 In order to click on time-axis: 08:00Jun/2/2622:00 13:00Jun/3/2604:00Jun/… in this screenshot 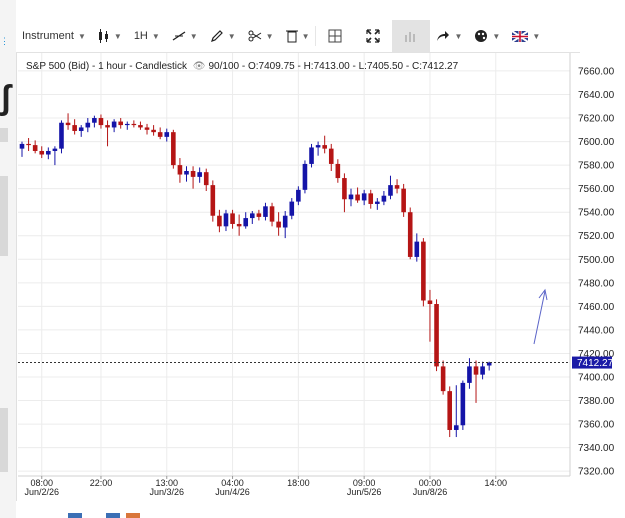, I will do `click(294, 486)`.